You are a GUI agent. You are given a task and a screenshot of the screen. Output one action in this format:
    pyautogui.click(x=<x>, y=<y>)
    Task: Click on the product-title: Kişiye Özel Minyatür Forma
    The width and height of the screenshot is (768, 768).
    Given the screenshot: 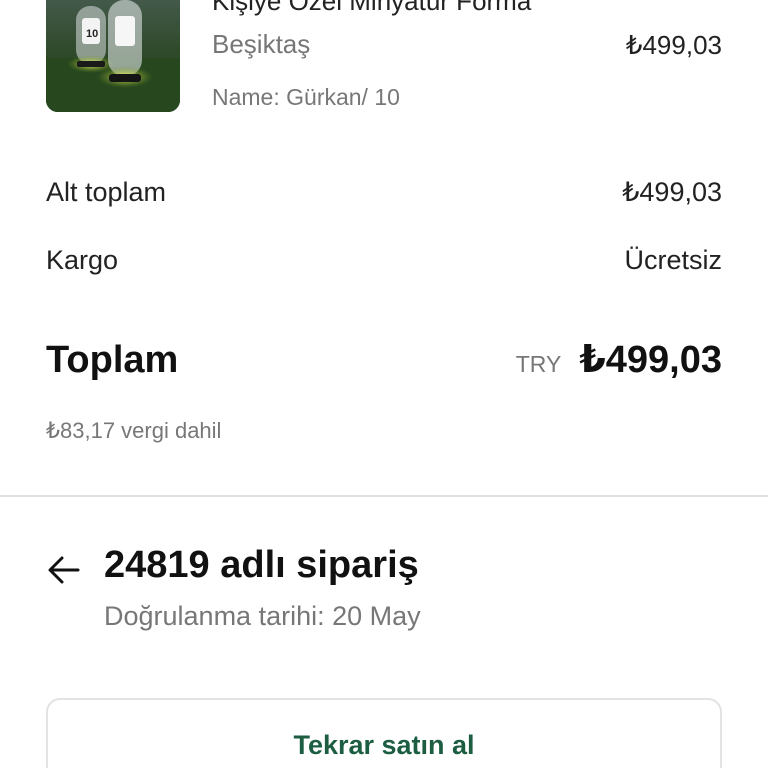 What is the action you would take?
    pyautogui.click(x=372, y=8)
    